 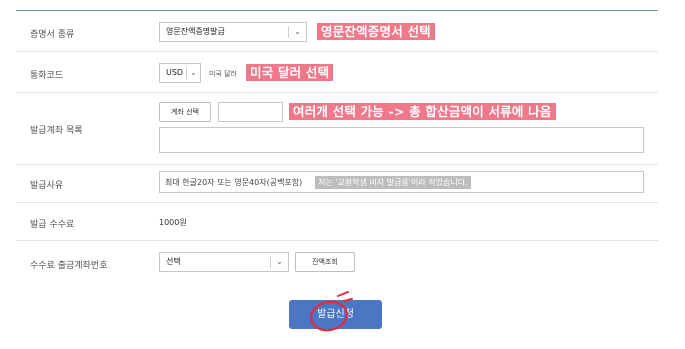 I want to click on annotation-accounts: 여러개 선택 가능 -> 총 합산금액이 서류에 나옴, so click(x=422, y=111).